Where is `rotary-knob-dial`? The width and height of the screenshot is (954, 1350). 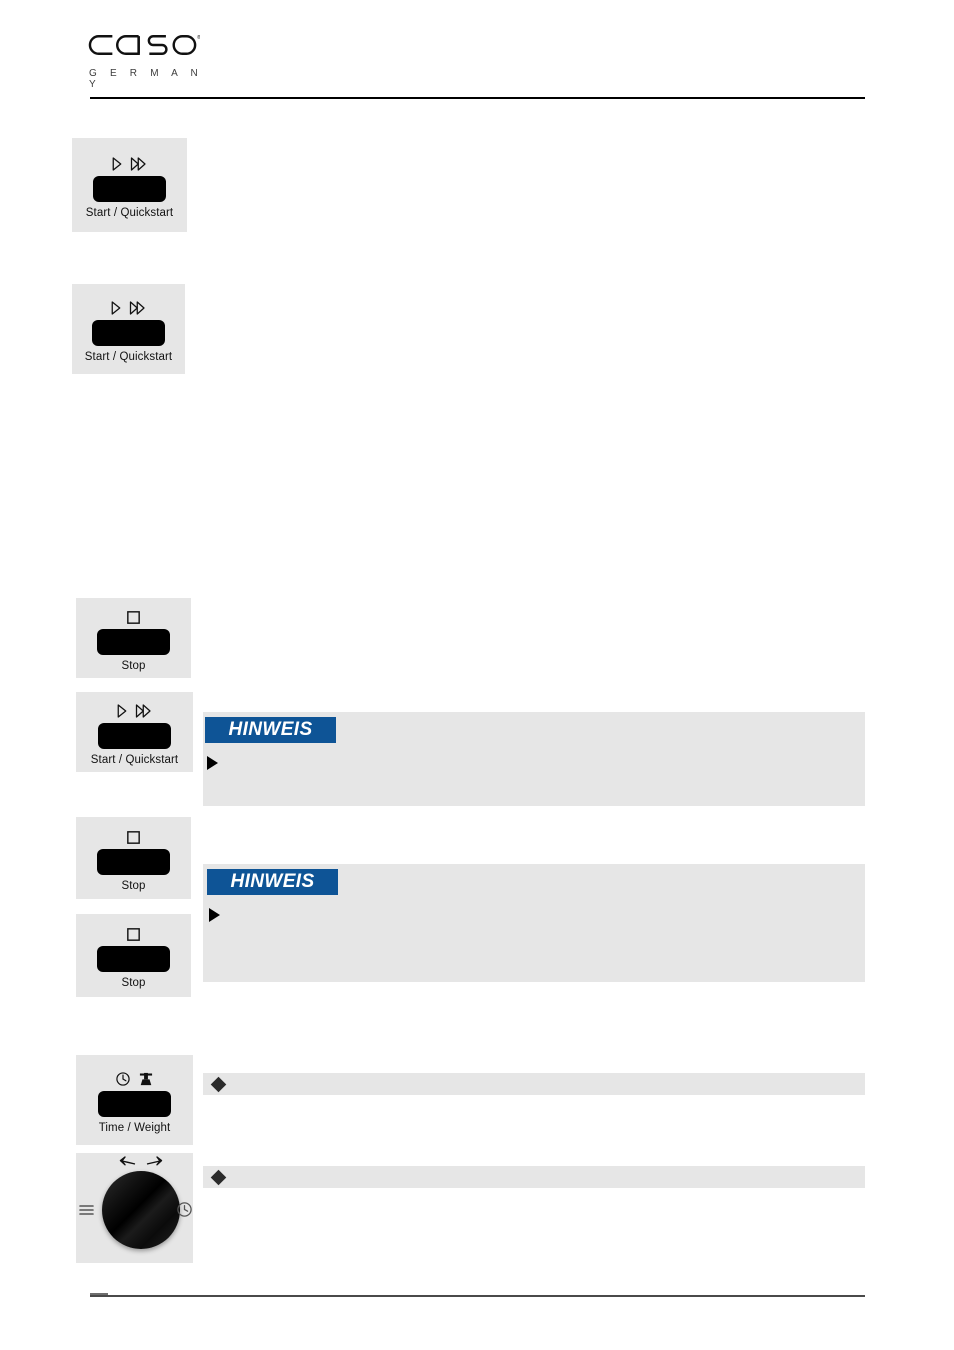 rotary-knob-dial is located at coordinates (141, 1210).